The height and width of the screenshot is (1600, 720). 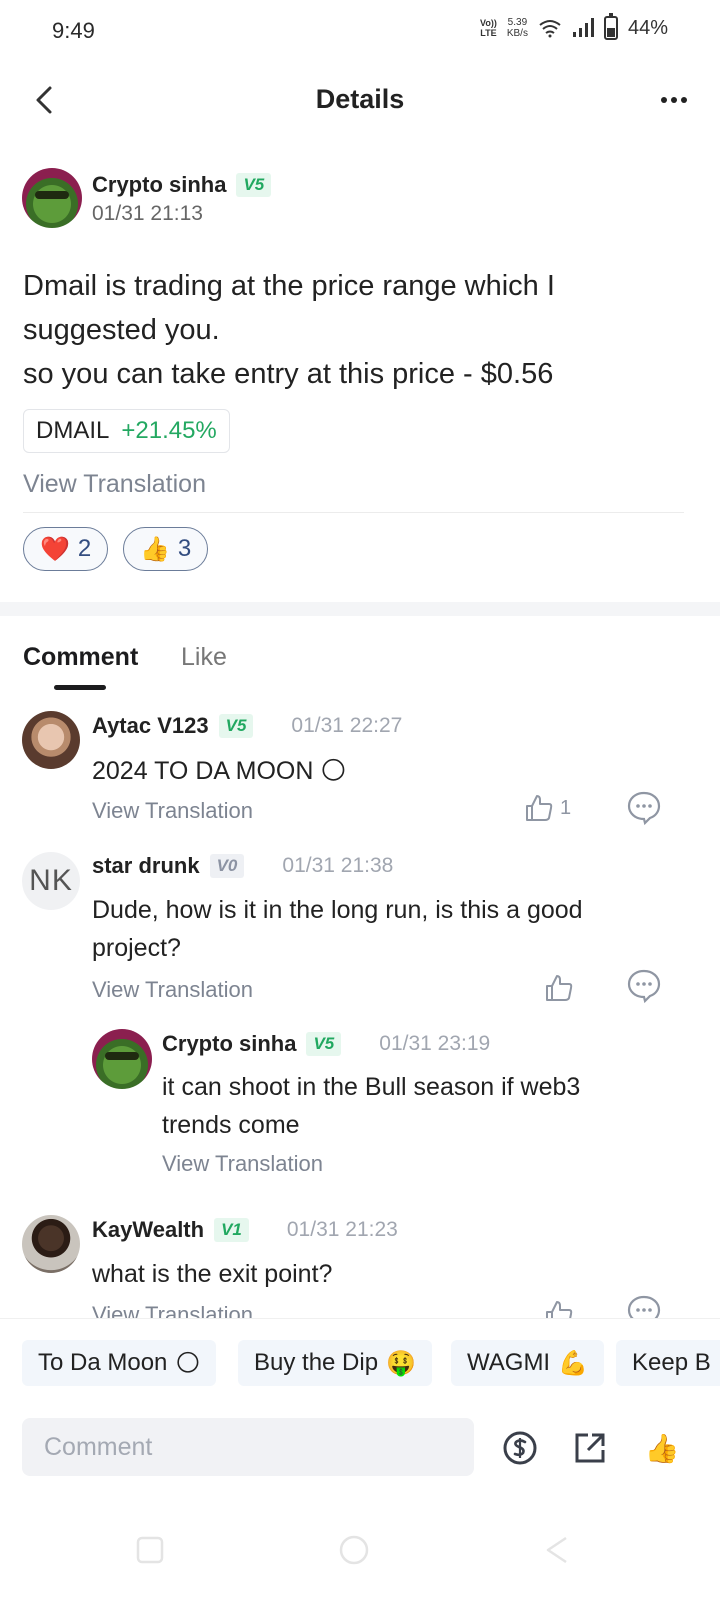 I want to click on tip-coin-icon, so click(x=520, y=1448).